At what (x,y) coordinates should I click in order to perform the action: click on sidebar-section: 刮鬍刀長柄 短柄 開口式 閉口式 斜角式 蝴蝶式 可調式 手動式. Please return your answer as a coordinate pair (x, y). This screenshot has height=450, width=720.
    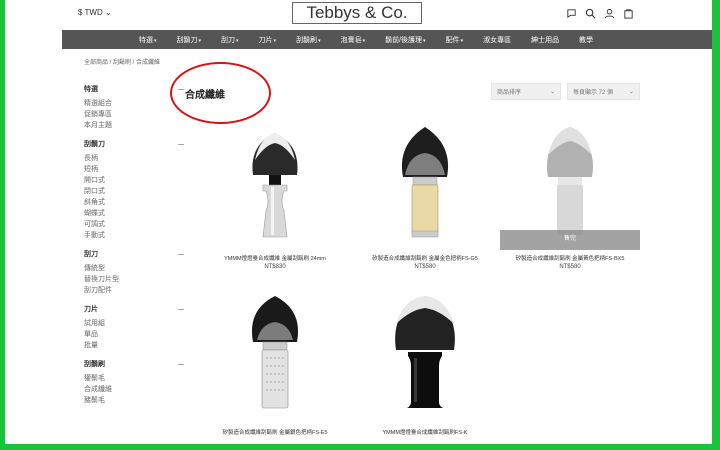
    Looking at the image, I should click on (134, 190).